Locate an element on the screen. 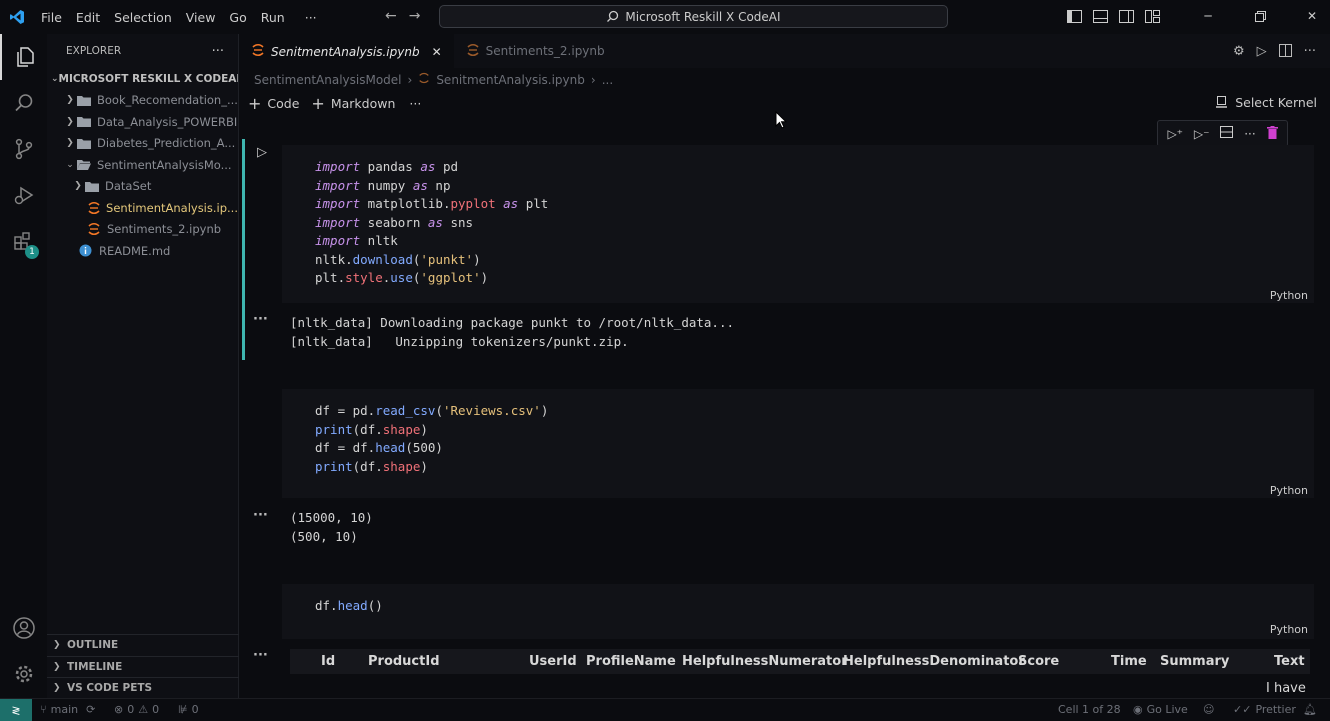 This screenshot has width=1330, height=721. cell-more-icon: ··· is located at coordinates (1249, 134).